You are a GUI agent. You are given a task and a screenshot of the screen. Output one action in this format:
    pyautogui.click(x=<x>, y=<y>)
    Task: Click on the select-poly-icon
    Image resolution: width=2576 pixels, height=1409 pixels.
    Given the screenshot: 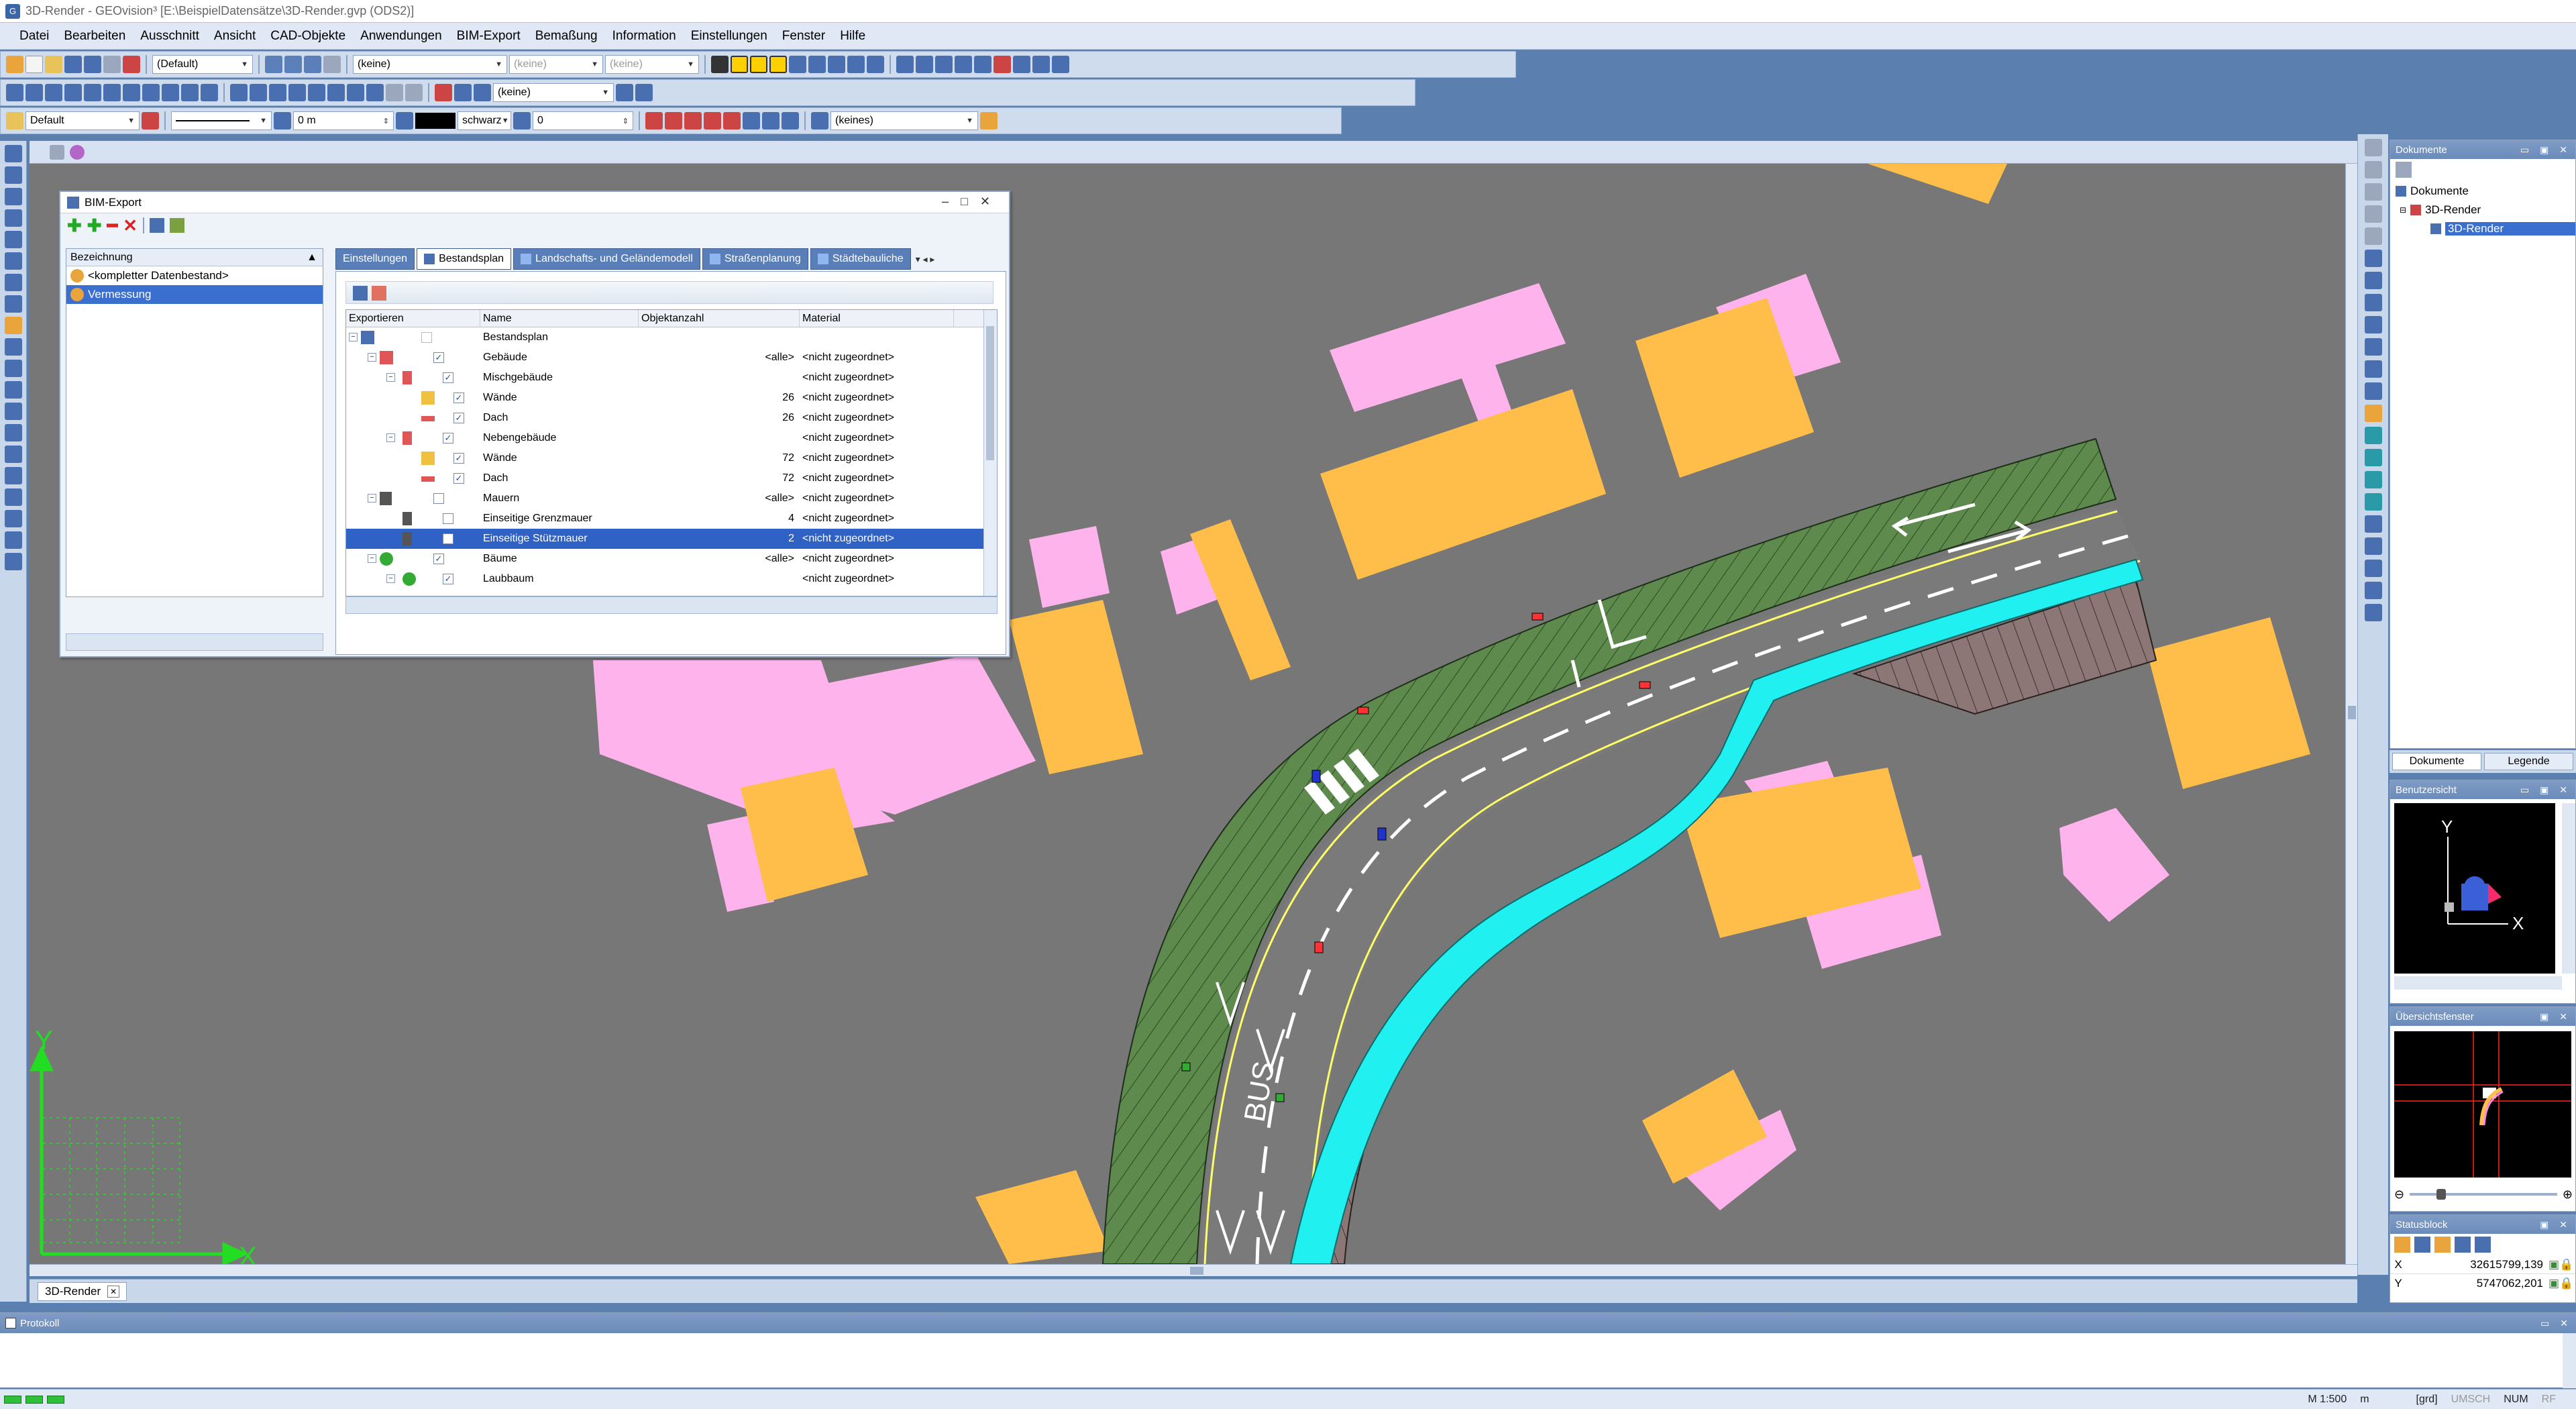 What is the action you would take?
    pyautogui.click(x=13, y=196)
    